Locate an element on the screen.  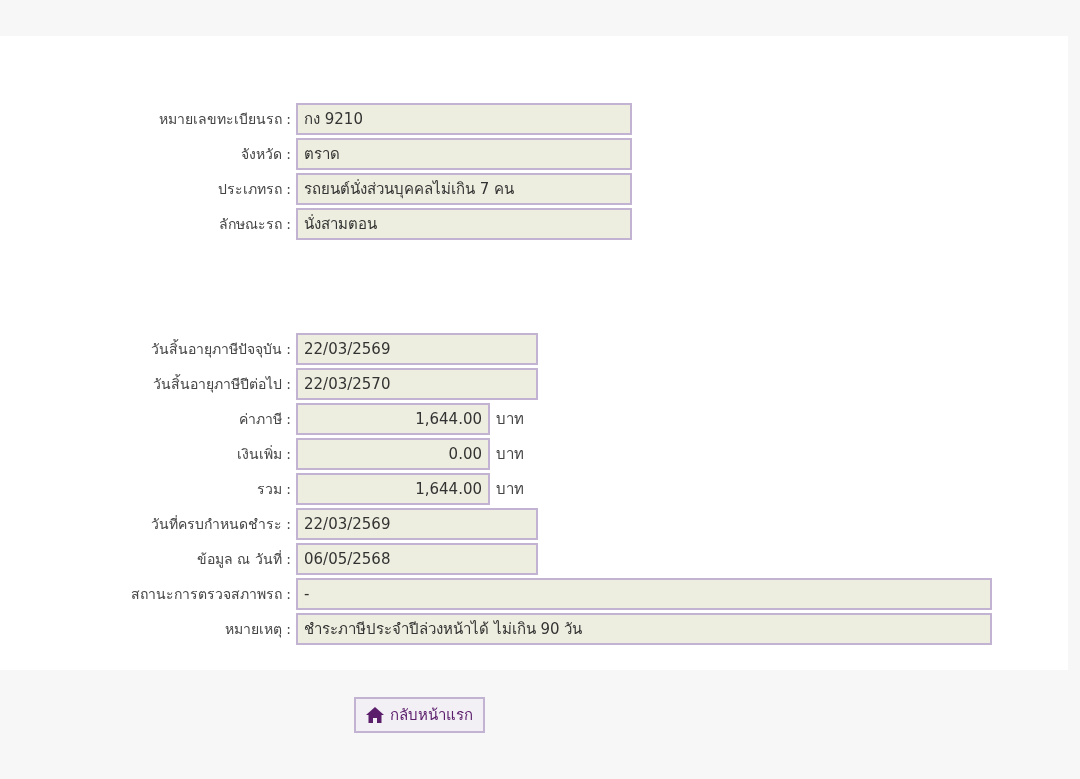
readonly-field: ตราด is located at coordinates (464, 154).